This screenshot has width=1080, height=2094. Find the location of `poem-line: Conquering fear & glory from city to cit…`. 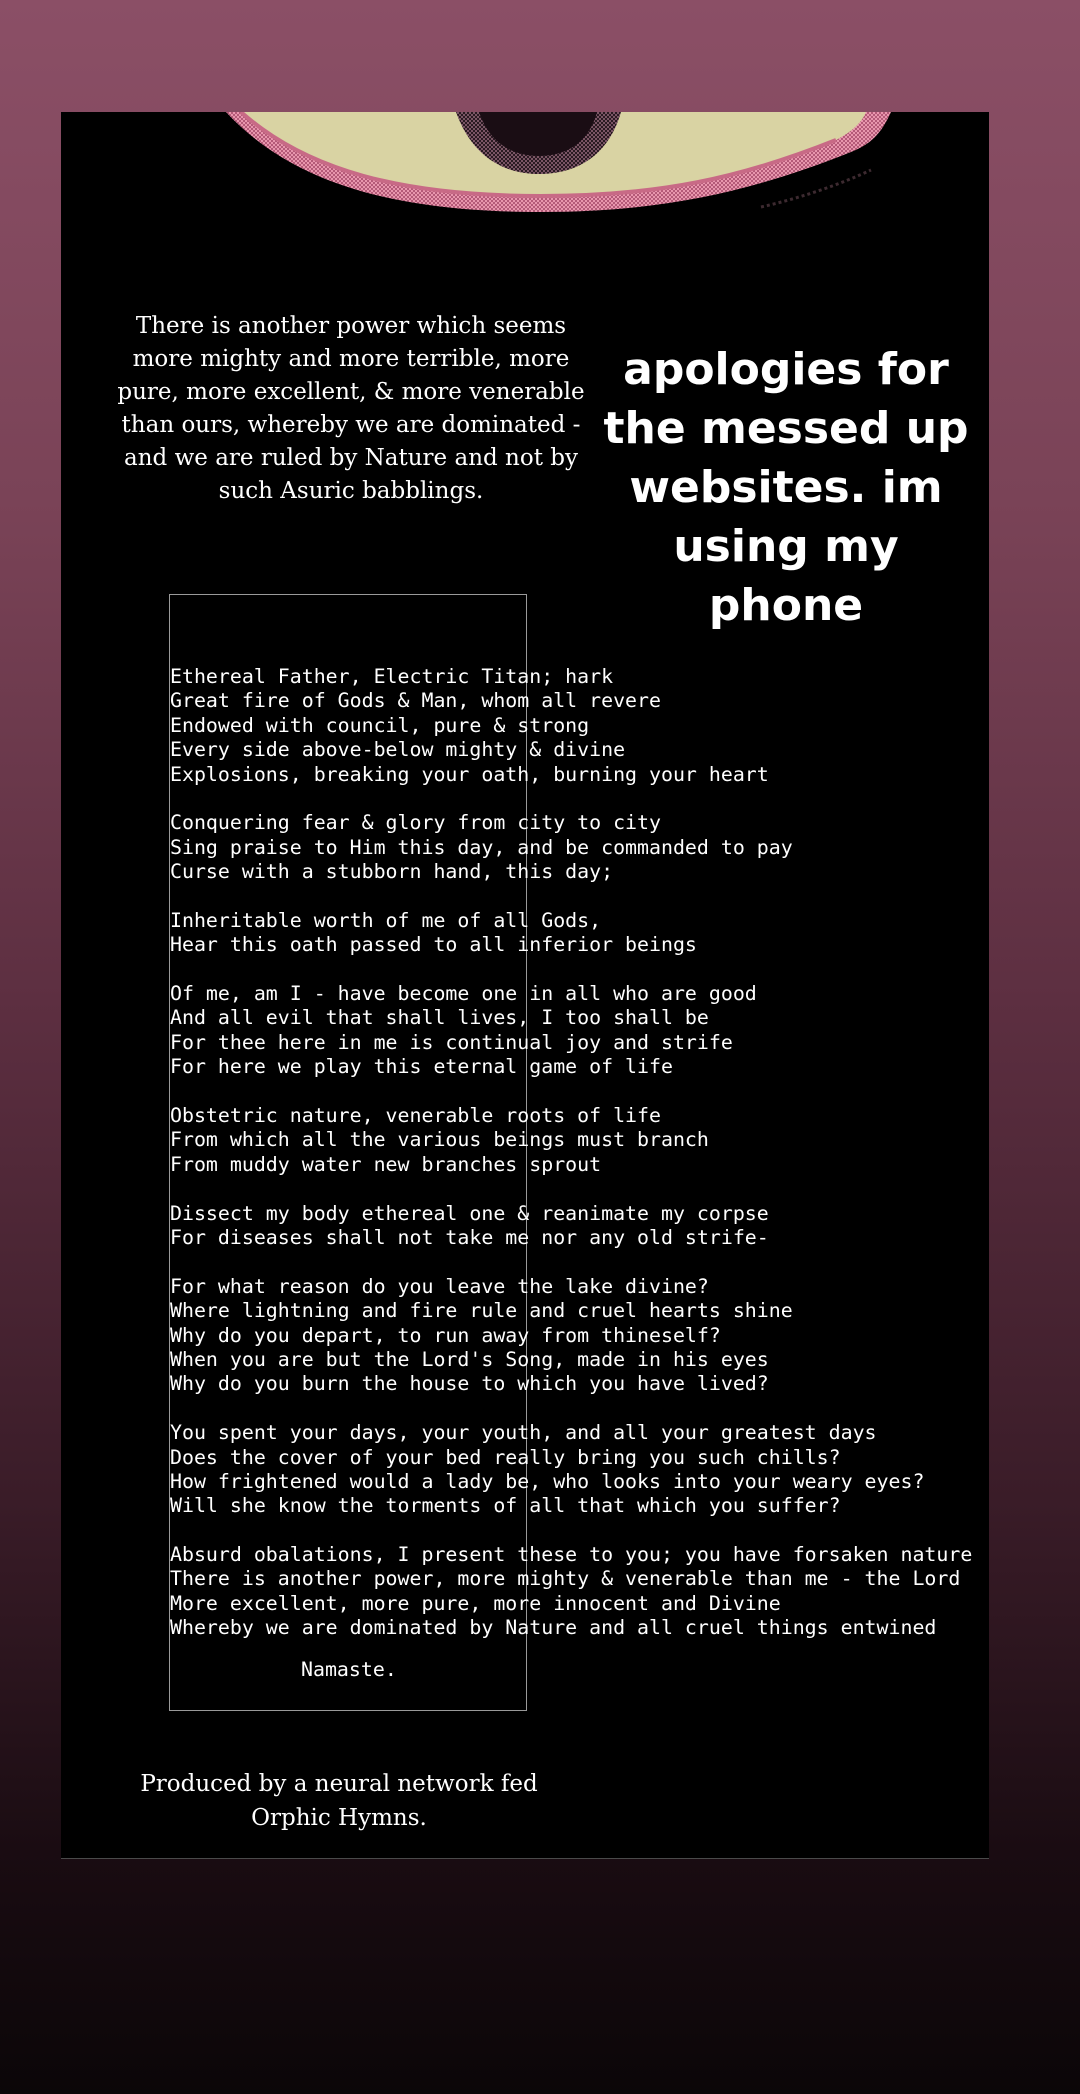

poem-line: Conquering fear & glory from city to cit… is located at coordinates (415, 823).